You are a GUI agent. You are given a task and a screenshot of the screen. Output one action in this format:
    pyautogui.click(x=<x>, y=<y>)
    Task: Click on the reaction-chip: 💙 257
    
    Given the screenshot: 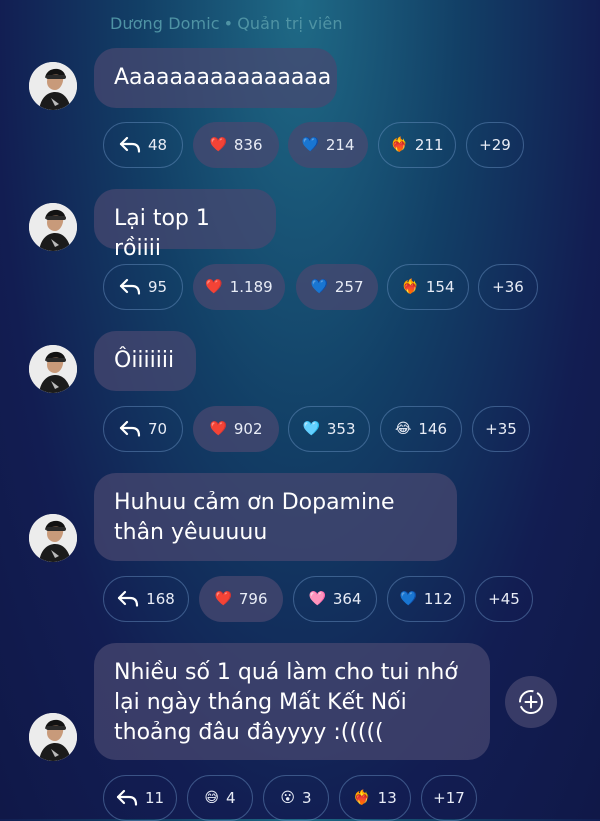 What is the action you would take?
    pyautogui.click(x=337, y=287)
    